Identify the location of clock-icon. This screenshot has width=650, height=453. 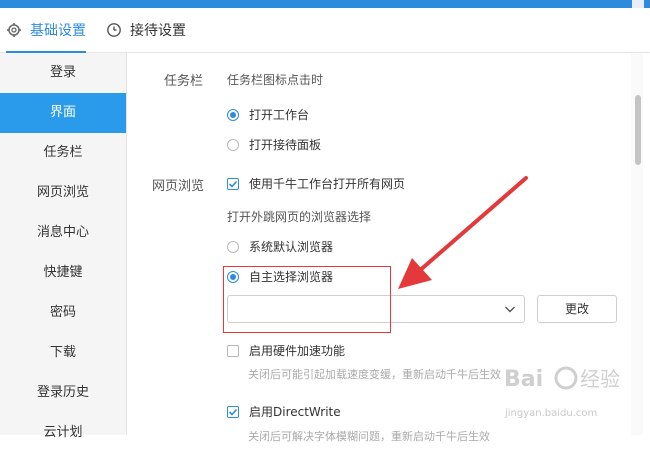
(114, 30).